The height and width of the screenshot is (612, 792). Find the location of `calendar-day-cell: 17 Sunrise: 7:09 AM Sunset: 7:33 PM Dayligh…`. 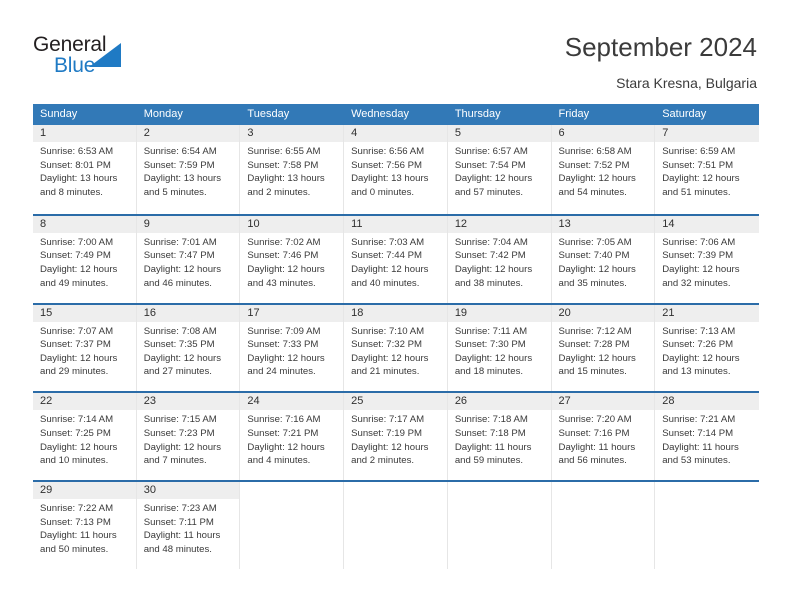

calendar-day-cell: 17 Sunrise: 7:09 AM Sunset: 7:33 PM Dayligh… is located at coordinates (292, 348).